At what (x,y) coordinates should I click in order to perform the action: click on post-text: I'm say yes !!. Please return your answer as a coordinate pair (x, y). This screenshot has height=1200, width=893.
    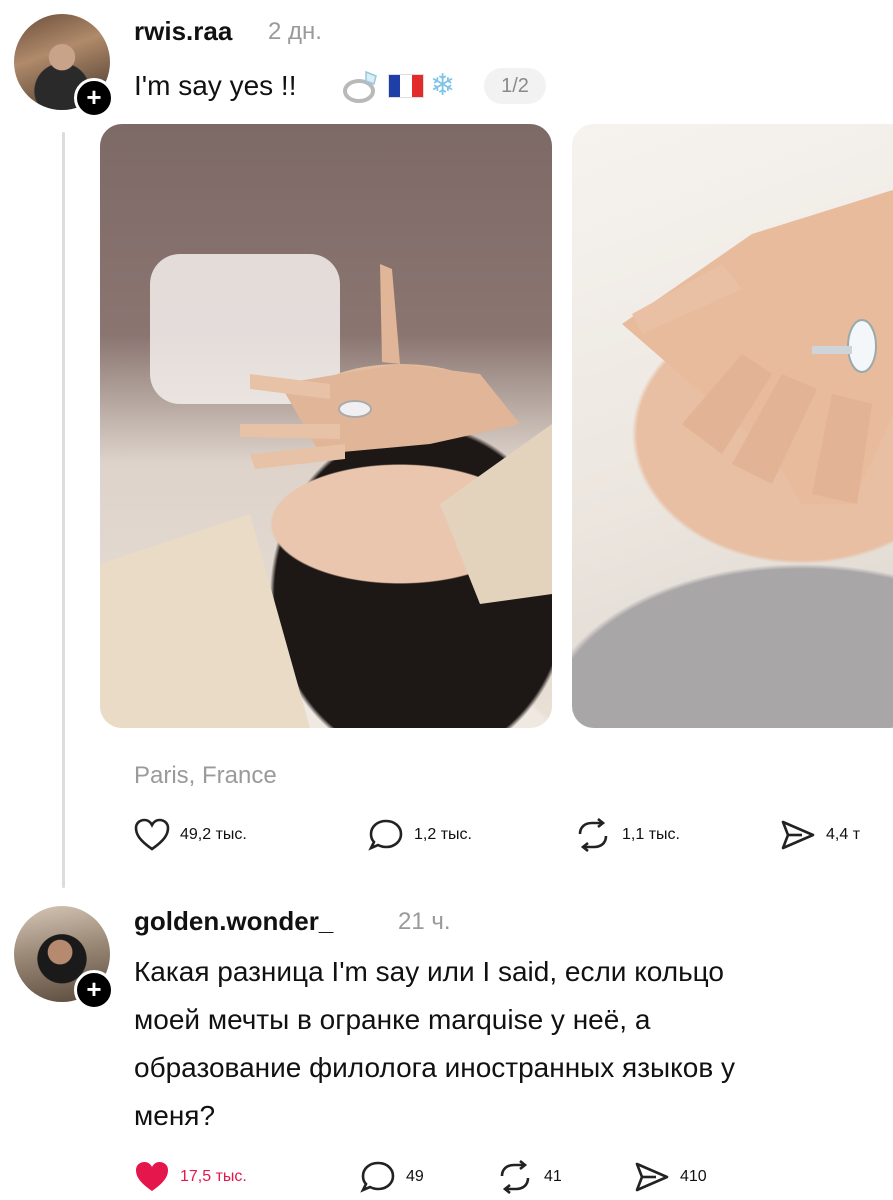
    Looking at the image, I should click on (215, 85).